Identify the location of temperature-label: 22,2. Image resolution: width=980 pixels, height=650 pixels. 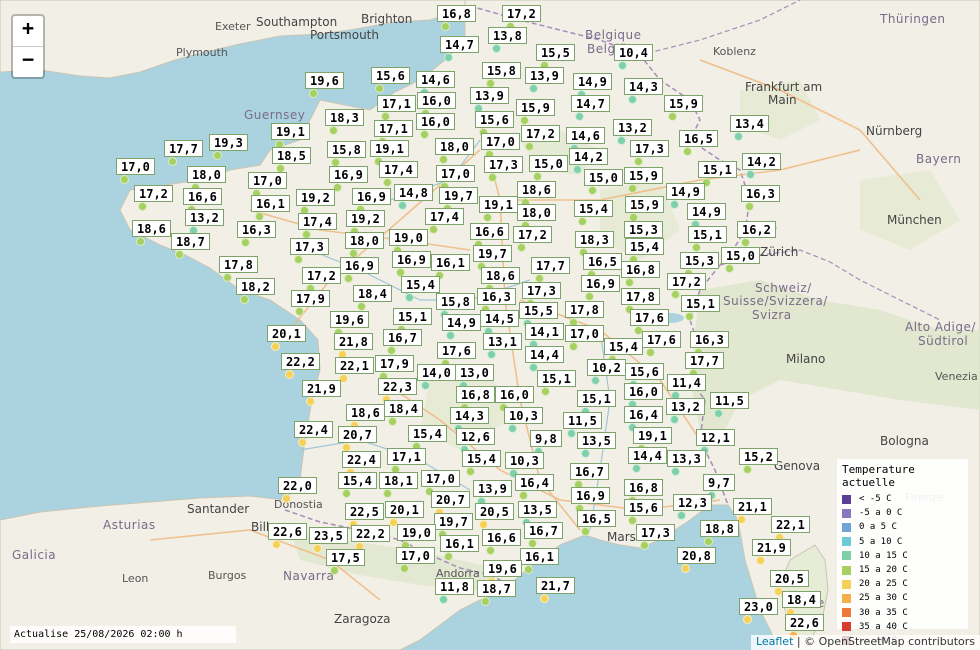
(300, 361).